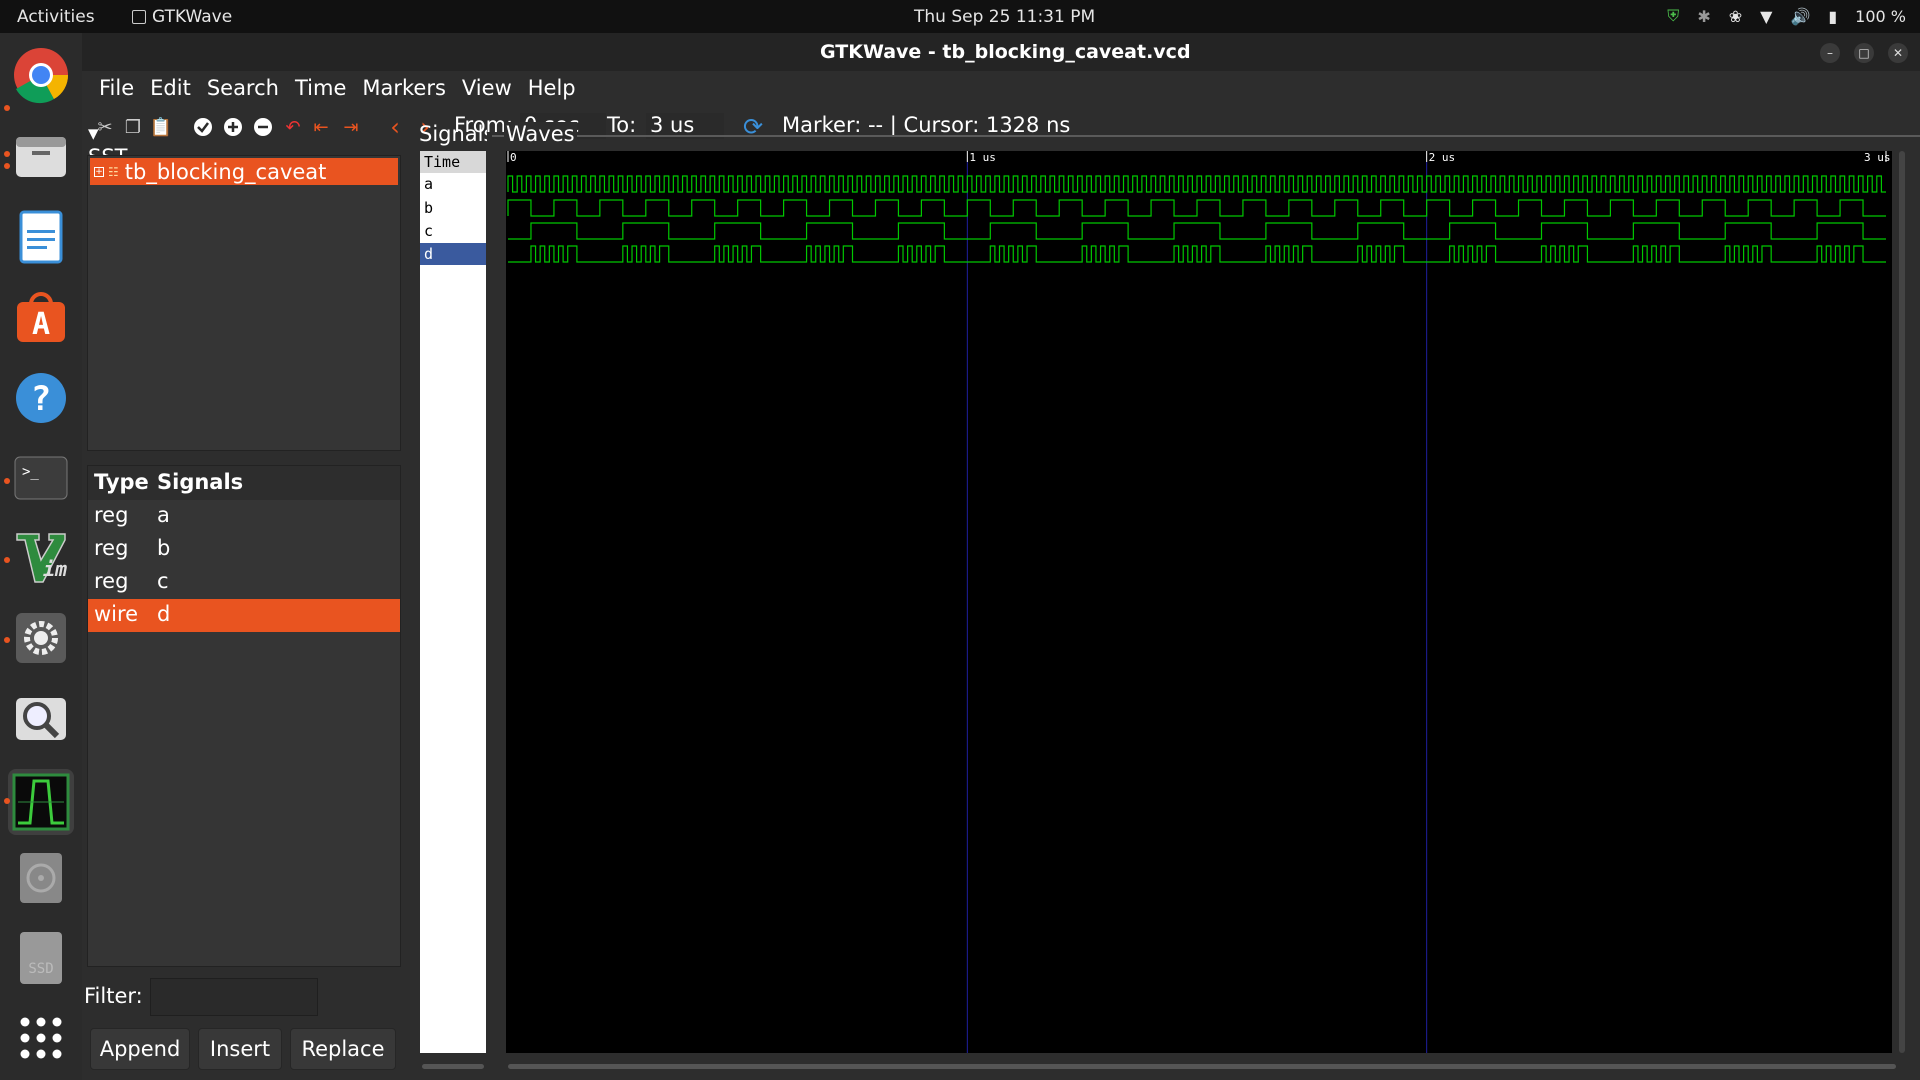 This screenshot has width=1920, height=1080. Describe the element at coordinates (453, 208) in the screenshot. I see `signals-row-b: b` at that location.